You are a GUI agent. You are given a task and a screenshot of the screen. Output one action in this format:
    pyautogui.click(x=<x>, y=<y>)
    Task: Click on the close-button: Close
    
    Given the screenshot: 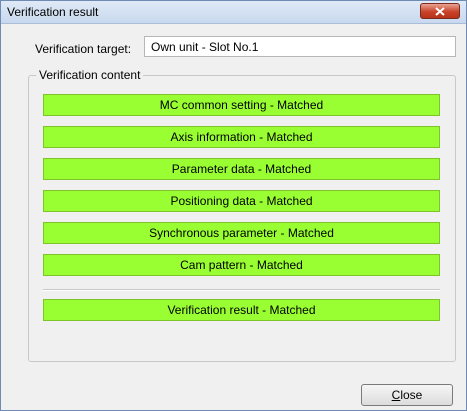 What is the action you would take?
    pyautogui.click(x=407, y=395)
    